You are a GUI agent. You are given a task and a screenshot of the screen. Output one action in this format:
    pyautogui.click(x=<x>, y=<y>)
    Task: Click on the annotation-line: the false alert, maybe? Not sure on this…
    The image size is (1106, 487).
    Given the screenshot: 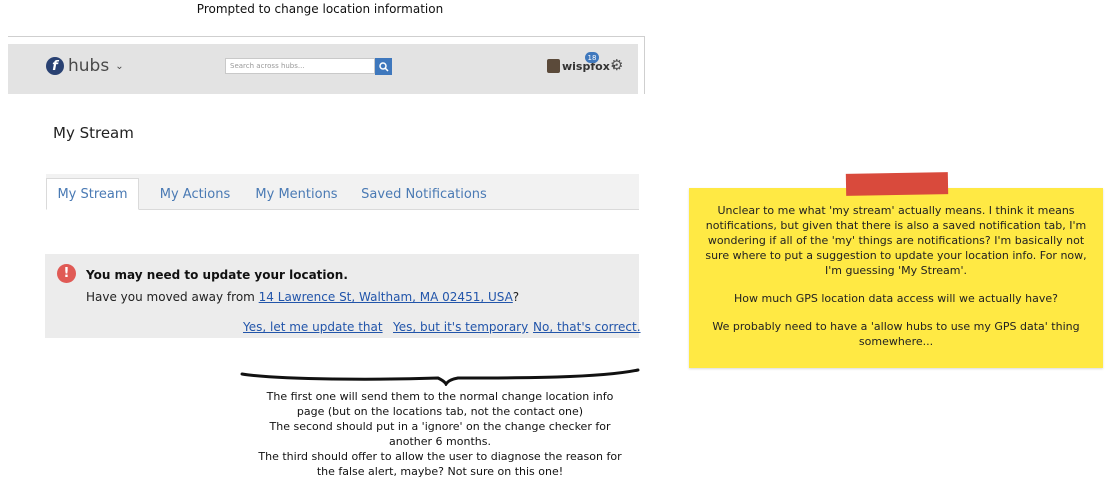 What is the action you would take?
    pyautogui.click(x=440, y=471)
    